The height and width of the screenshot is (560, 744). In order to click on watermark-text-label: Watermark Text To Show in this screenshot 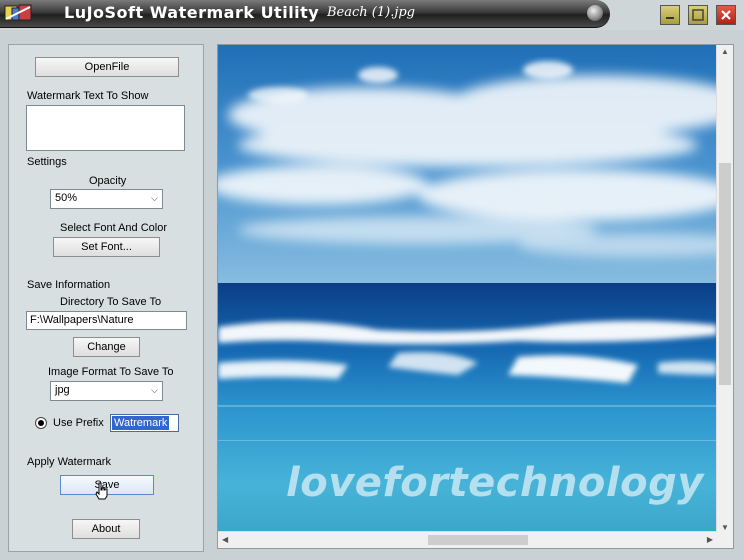, I will do `click(88, 96)`.